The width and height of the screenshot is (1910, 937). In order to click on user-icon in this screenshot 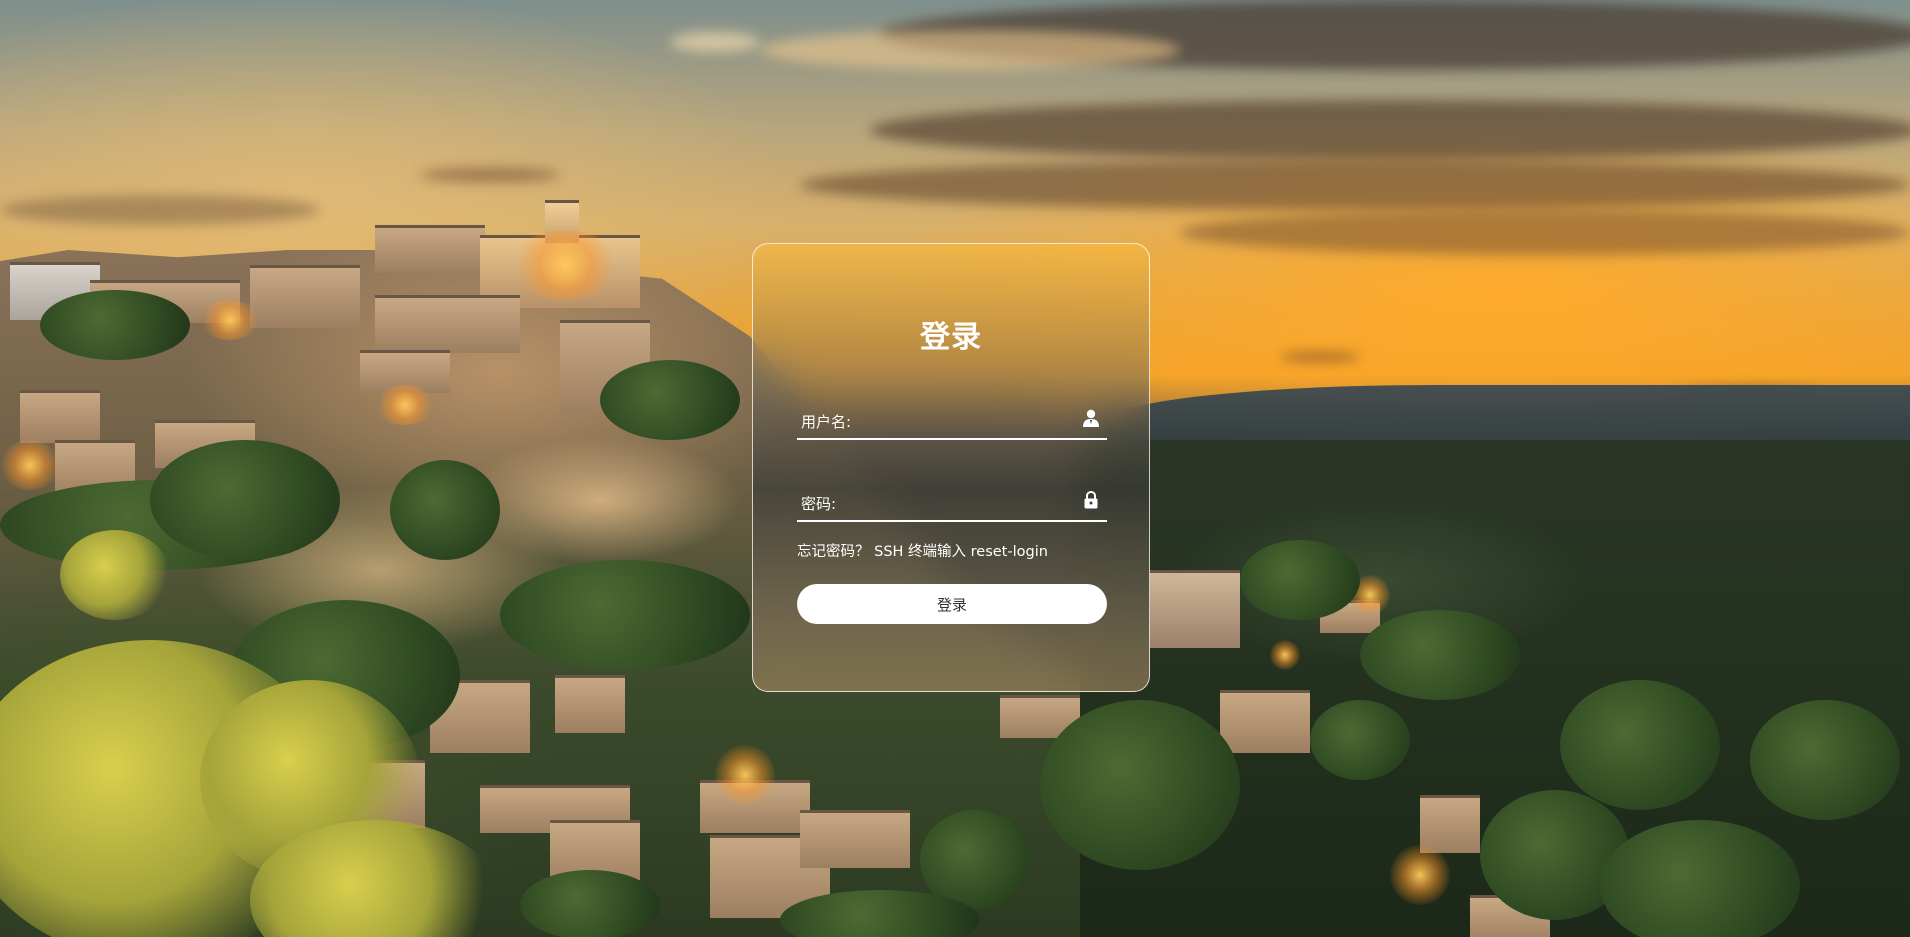, I will do `click(1091, 418)`.